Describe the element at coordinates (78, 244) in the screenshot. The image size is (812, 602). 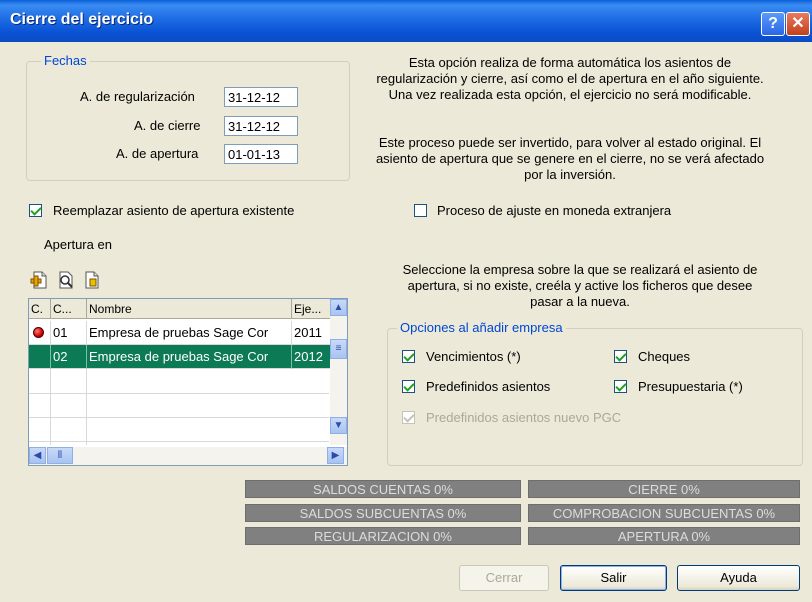
I see `apertura-en-label: Apertura en` at that location.